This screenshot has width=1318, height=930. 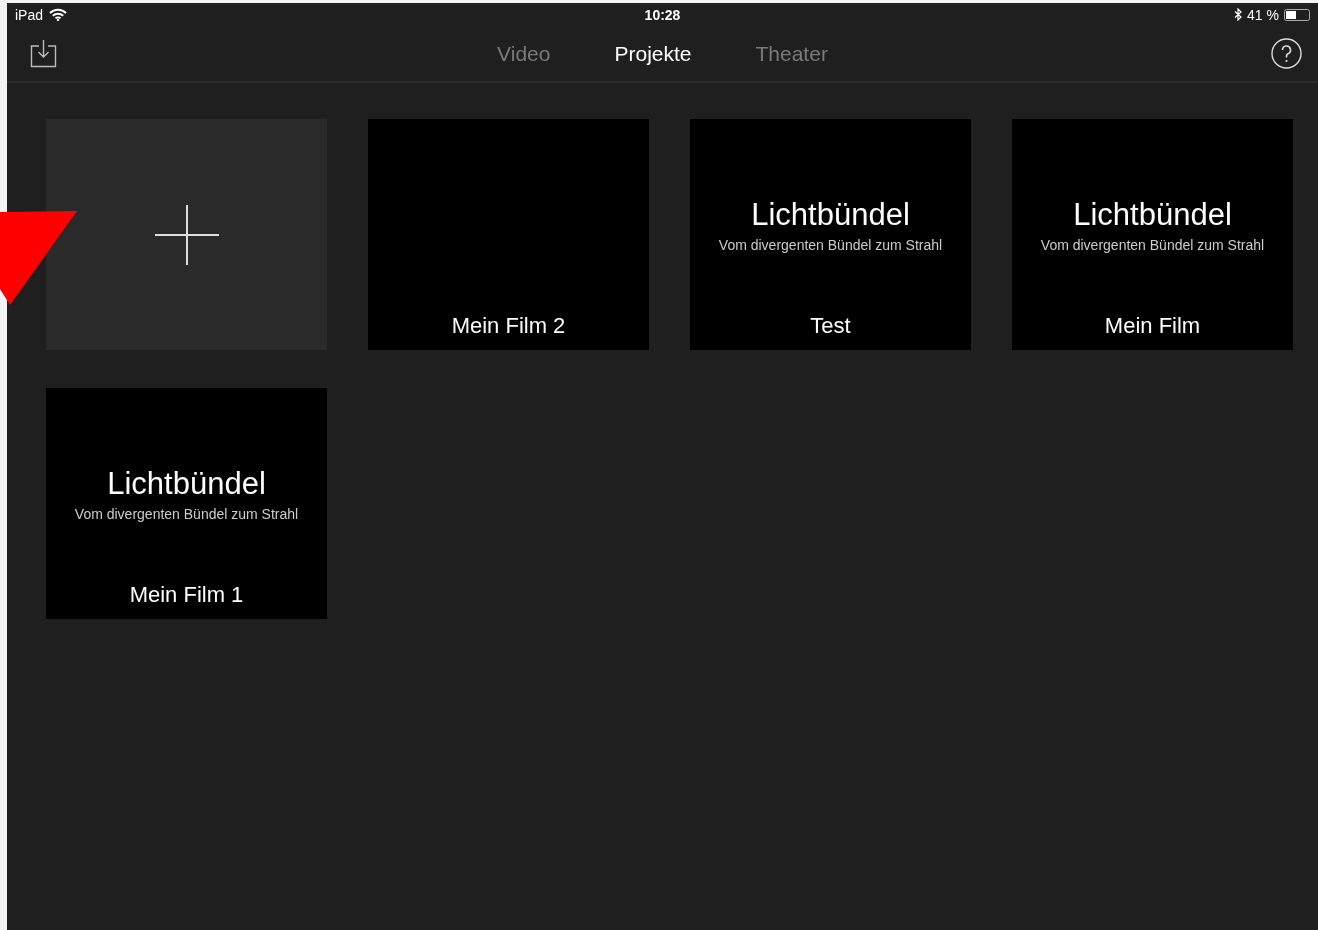 I want to click on clock-time: 10:28, so click(x=662, y=14).